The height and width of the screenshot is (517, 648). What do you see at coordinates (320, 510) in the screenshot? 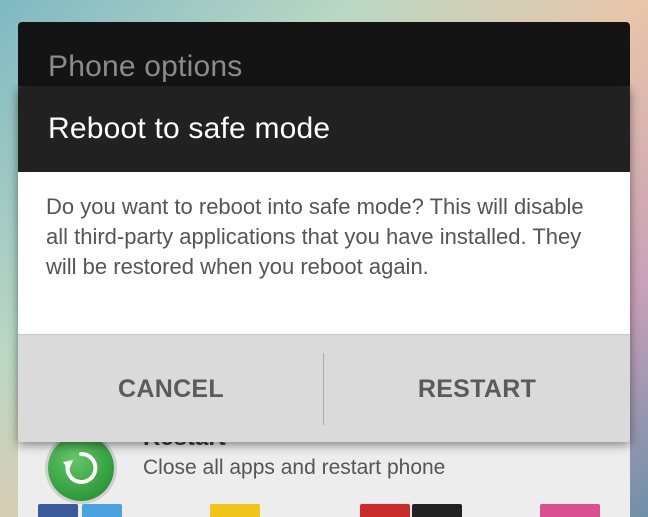
I see `home-screen-icon-strip` at bounding box center [320, 510].